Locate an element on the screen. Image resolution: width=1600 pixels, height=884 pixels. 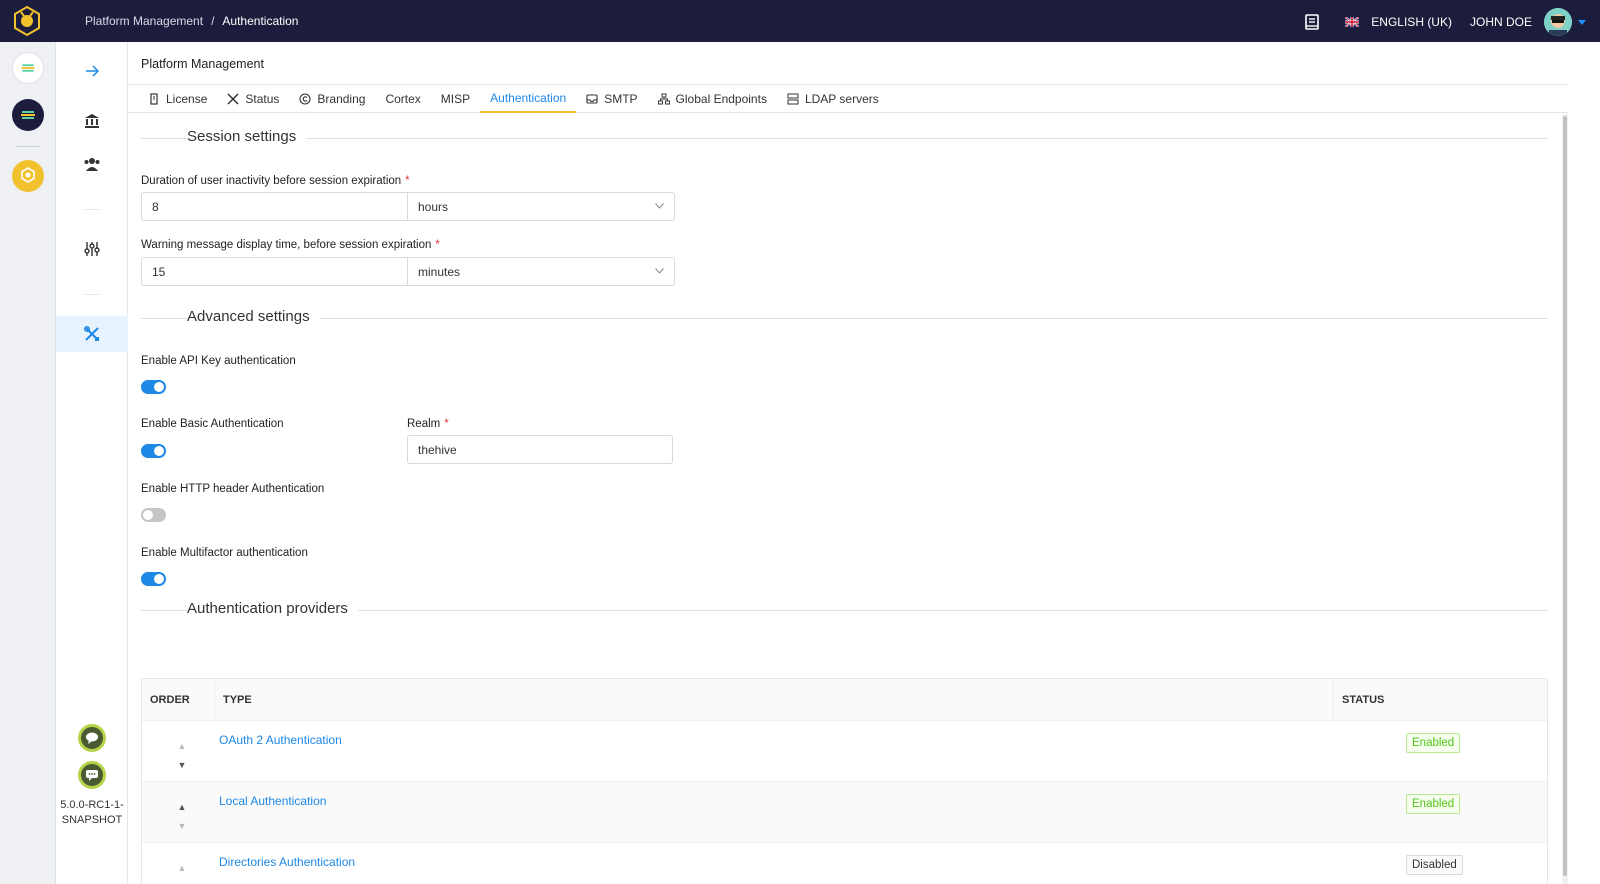
provider-link: Local Authentication is located at coordinates (272, 801).